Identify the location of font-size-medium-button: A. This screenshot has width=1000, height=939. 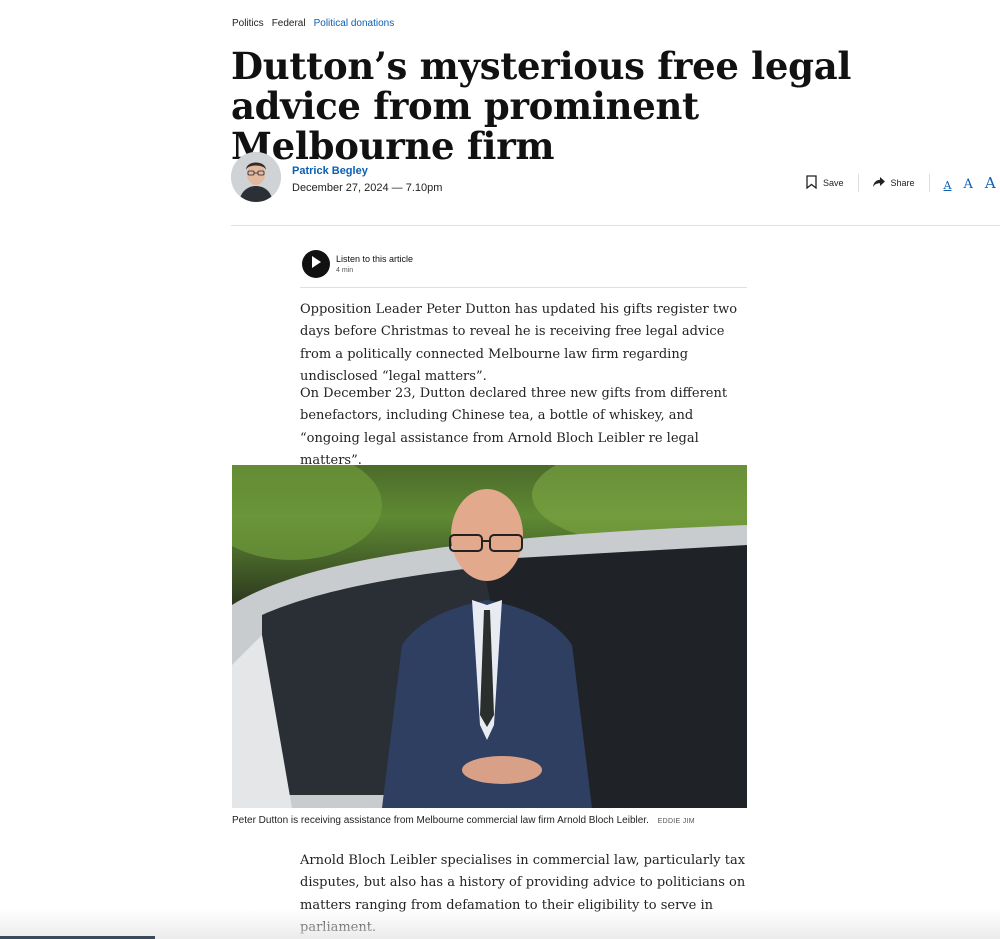
(968, 184).